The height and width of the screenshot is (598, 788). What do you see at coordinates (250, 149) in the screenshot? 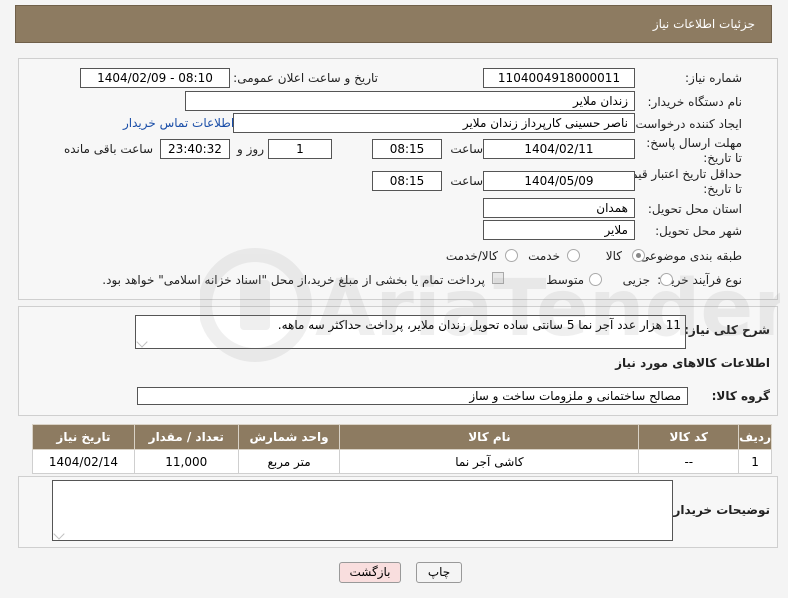
I see `days-label: روز و` at bounding box center [250, 149].